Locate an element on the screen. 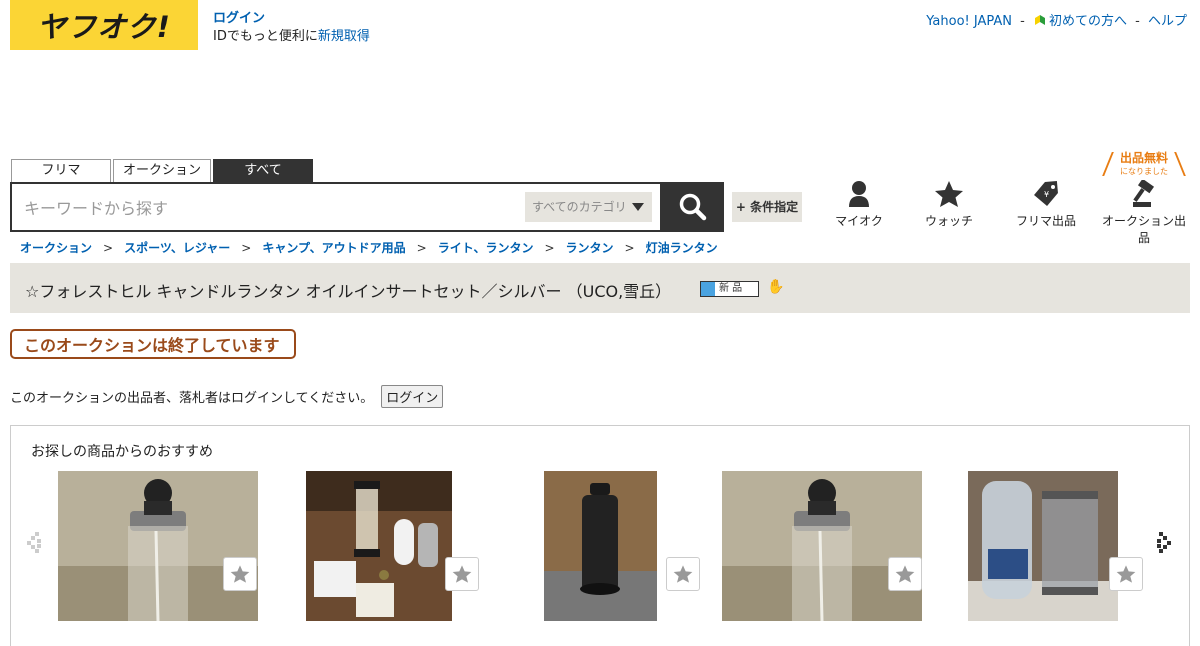 This screenshot has width=1200, height=646. badge-square-icon is located at coordinates (708, 289).